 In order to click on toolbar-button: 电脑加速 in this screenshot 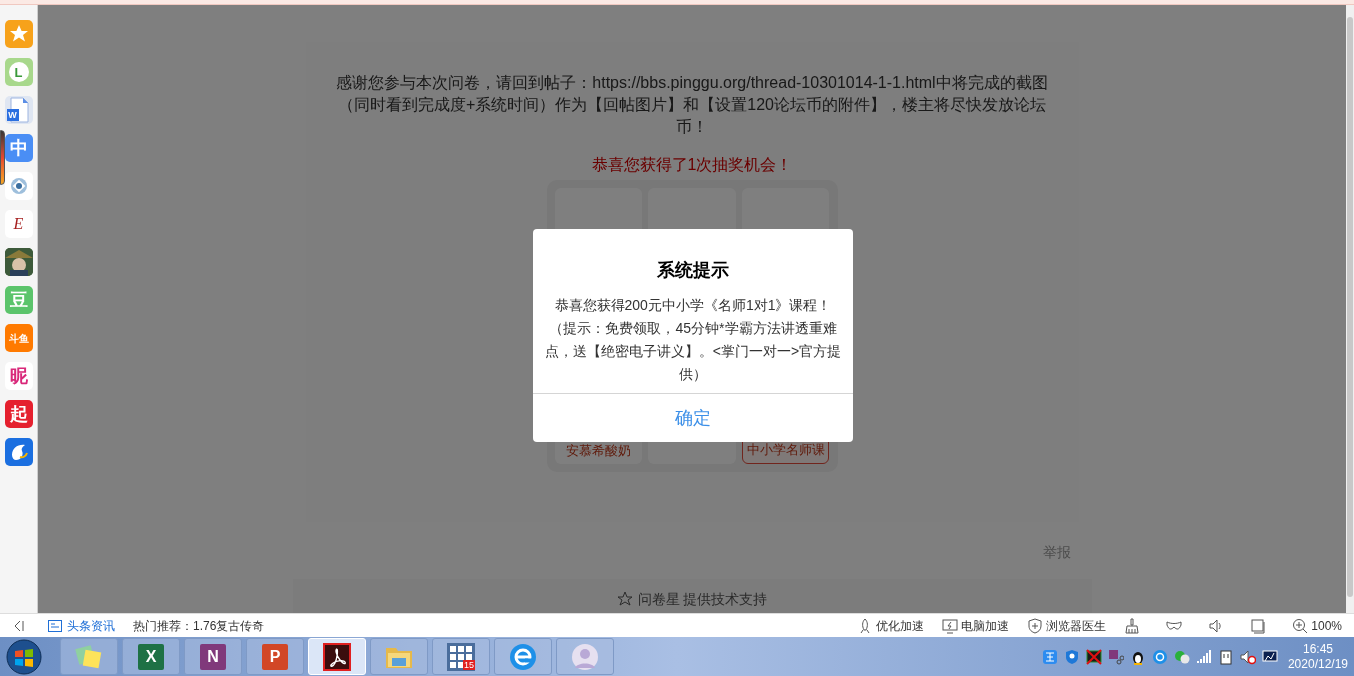, I will do `click(976, 625)`.